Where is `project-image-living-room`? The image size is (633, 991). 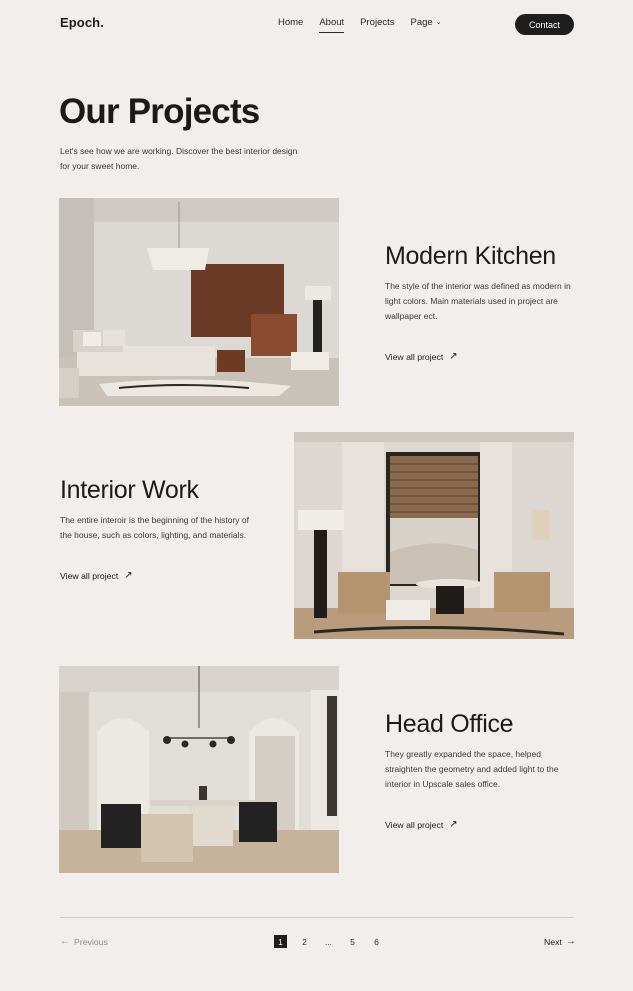
project-image-living-room is located at coordinates (434, 535).